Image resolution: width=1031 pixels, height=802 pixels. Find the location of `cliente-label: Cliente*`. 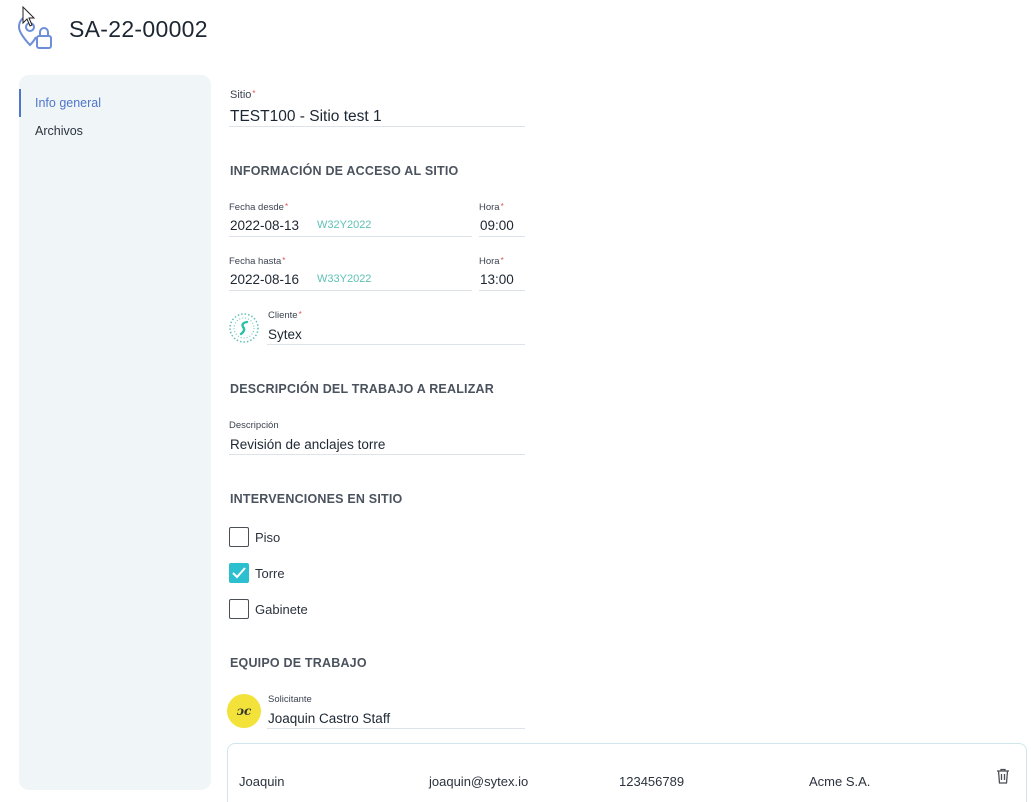

cliente-label: Cliente* is located at coordinates (285, 315).